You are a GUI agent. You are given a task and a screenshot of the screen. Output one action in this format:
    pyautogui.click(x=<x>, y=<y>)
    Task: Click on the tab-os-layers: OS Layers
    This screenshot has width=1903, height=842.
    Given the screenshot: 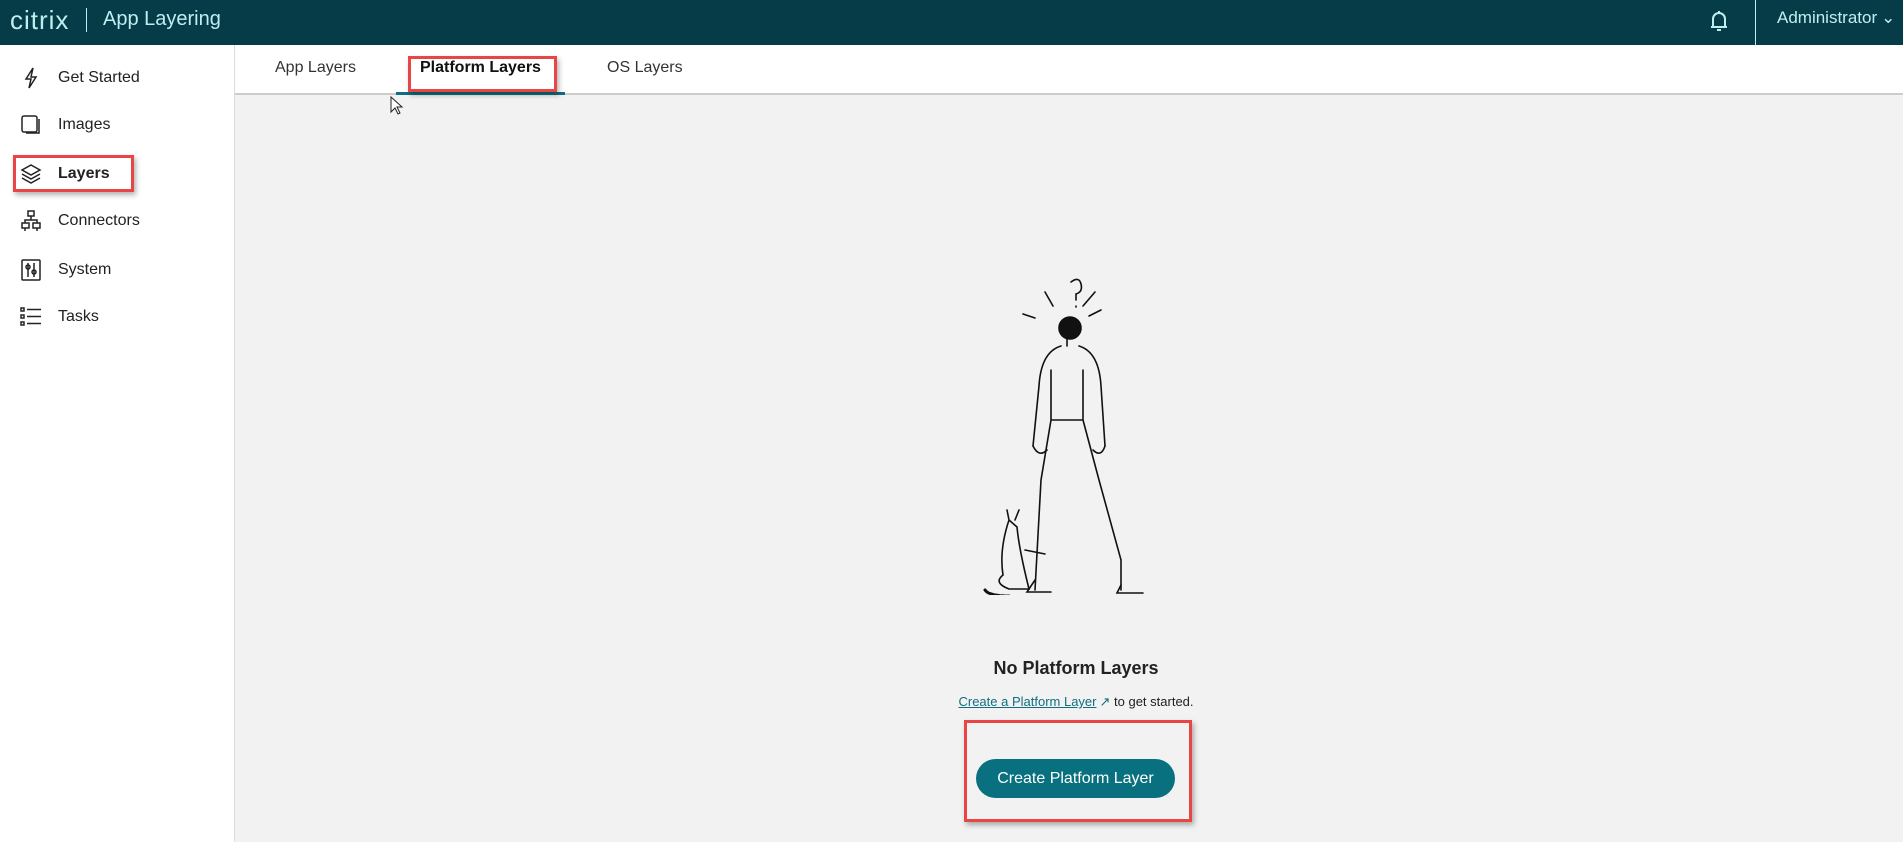 What is the action you would take?
    pyautogui.click(x=645, y=68)
    